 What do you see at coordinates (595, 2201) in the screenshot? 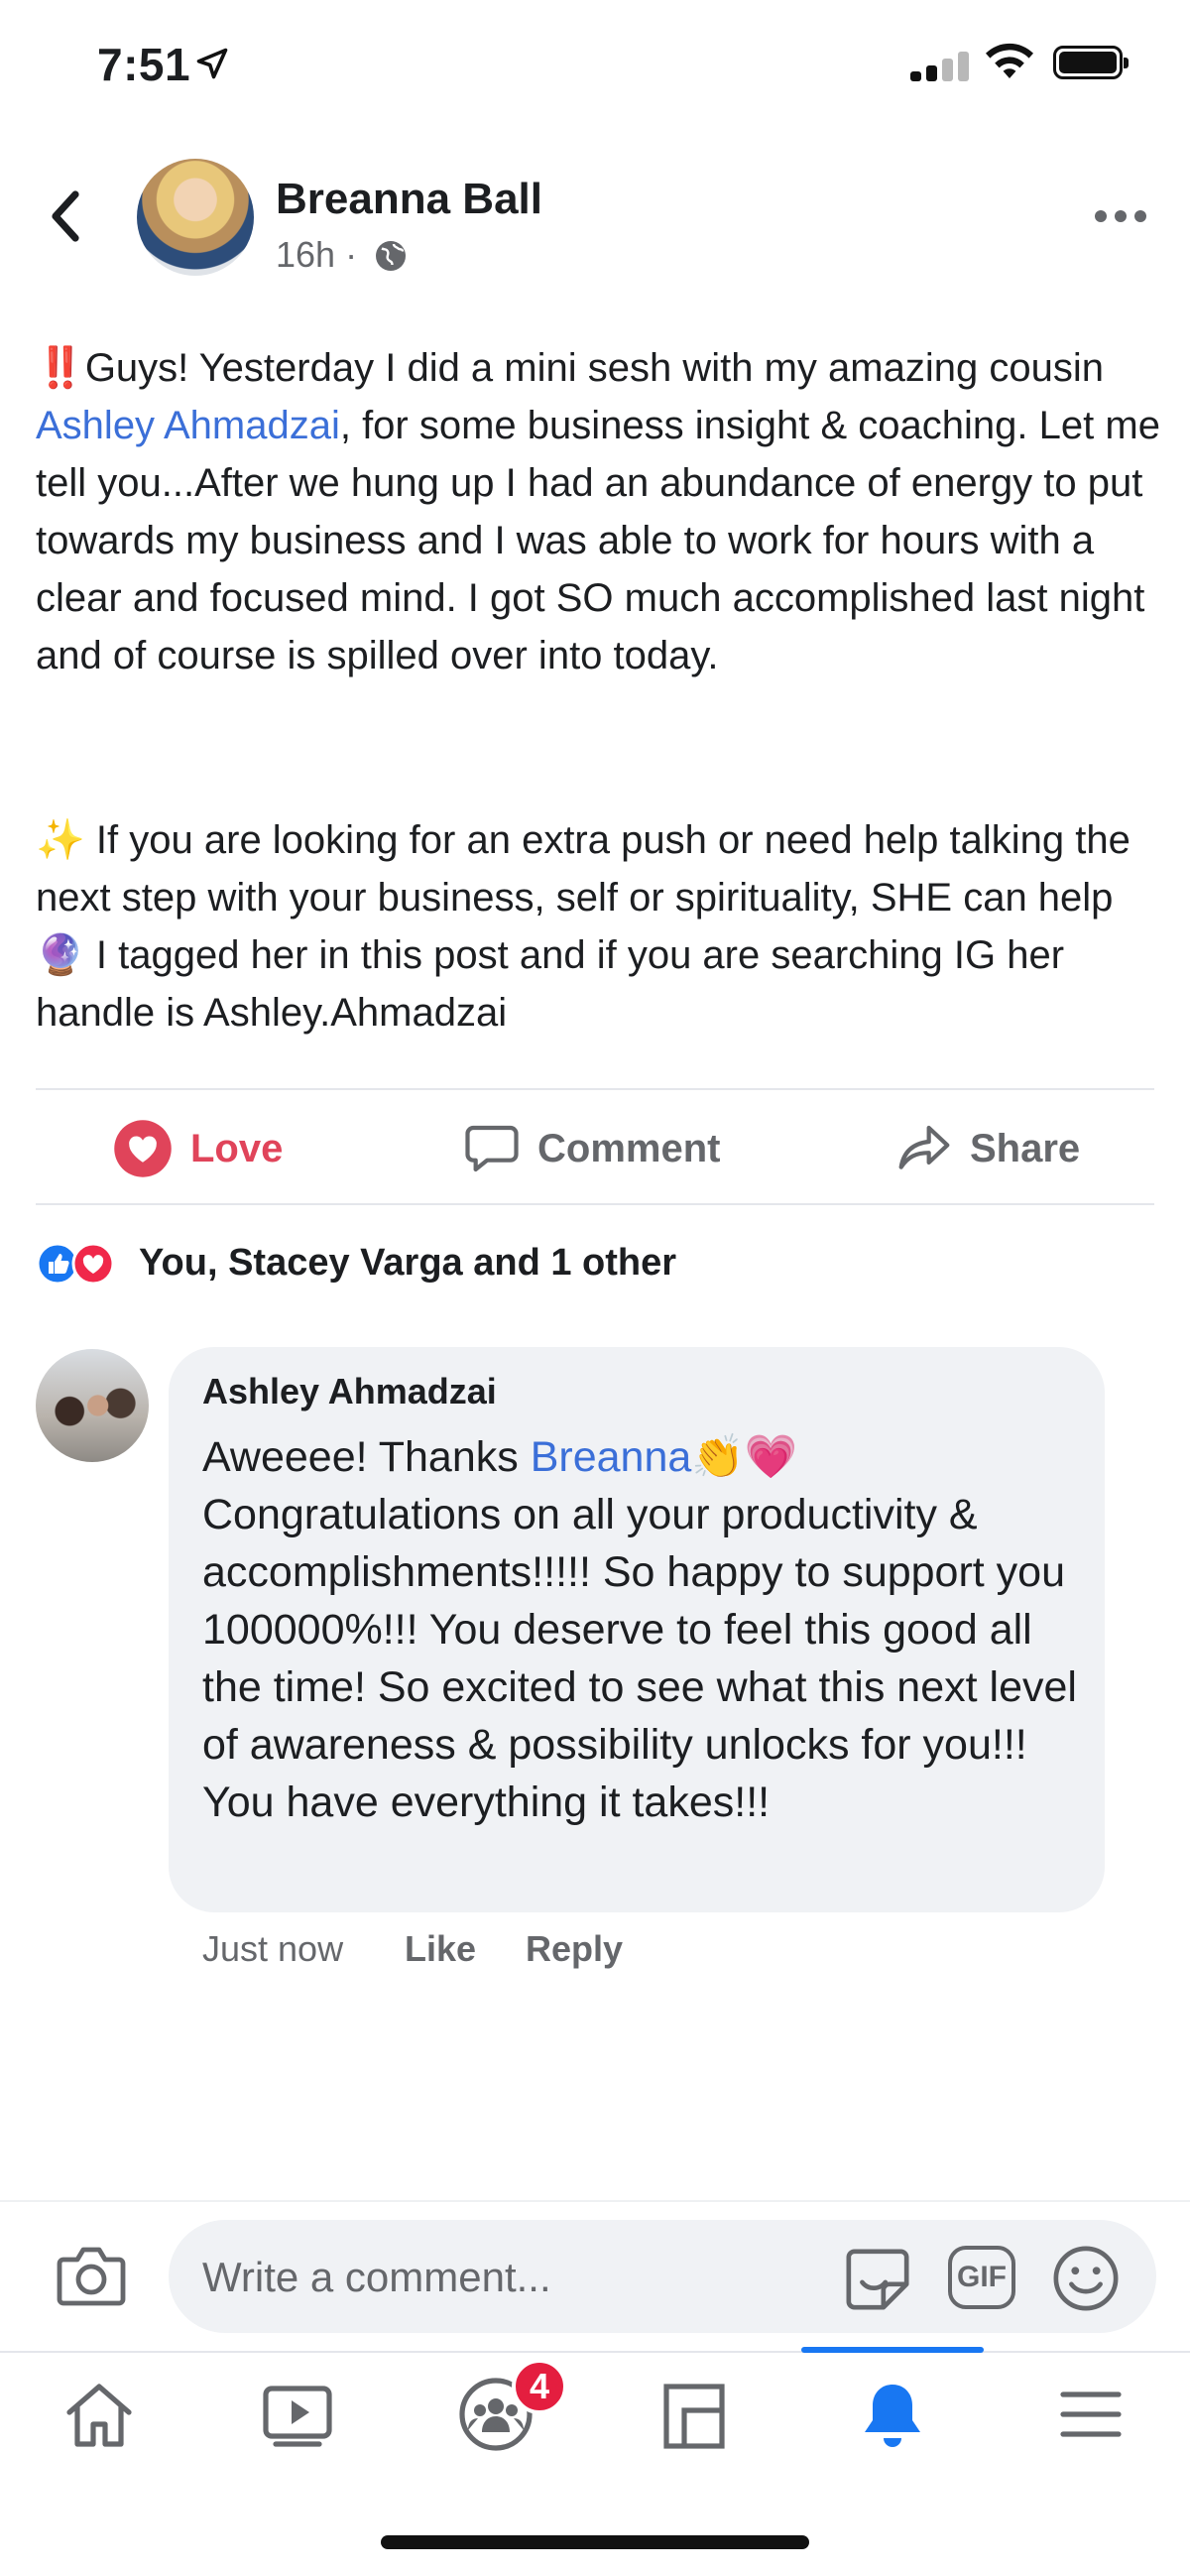
I see `composer-divider` at bounding box center [595, 2201].